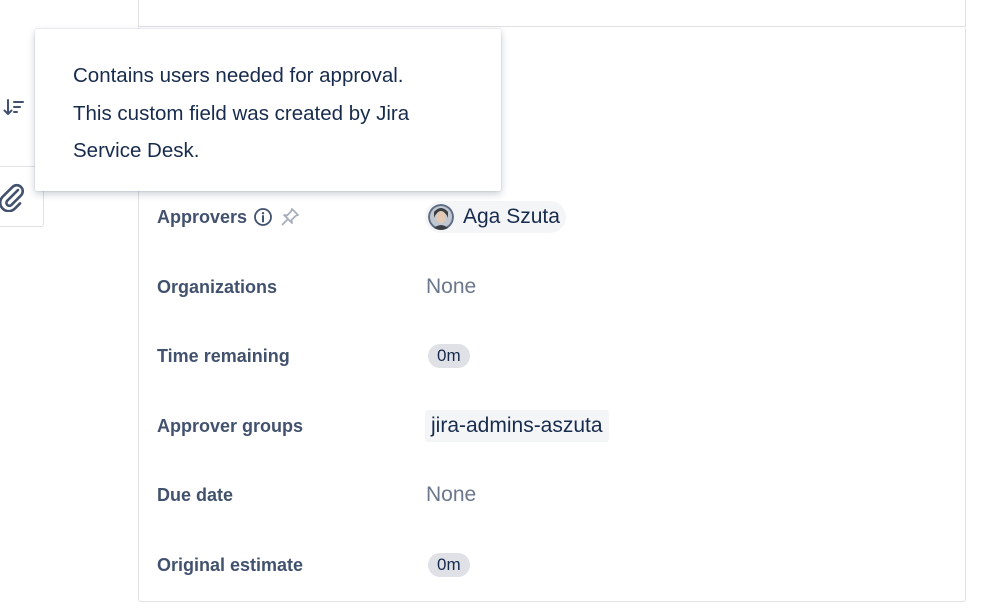 Image resolution: width=999 pixels, height=616 pixels. I want to click on field-row-approver-groups: Approver groups jira-admins-aszuta, so click(578, 426).